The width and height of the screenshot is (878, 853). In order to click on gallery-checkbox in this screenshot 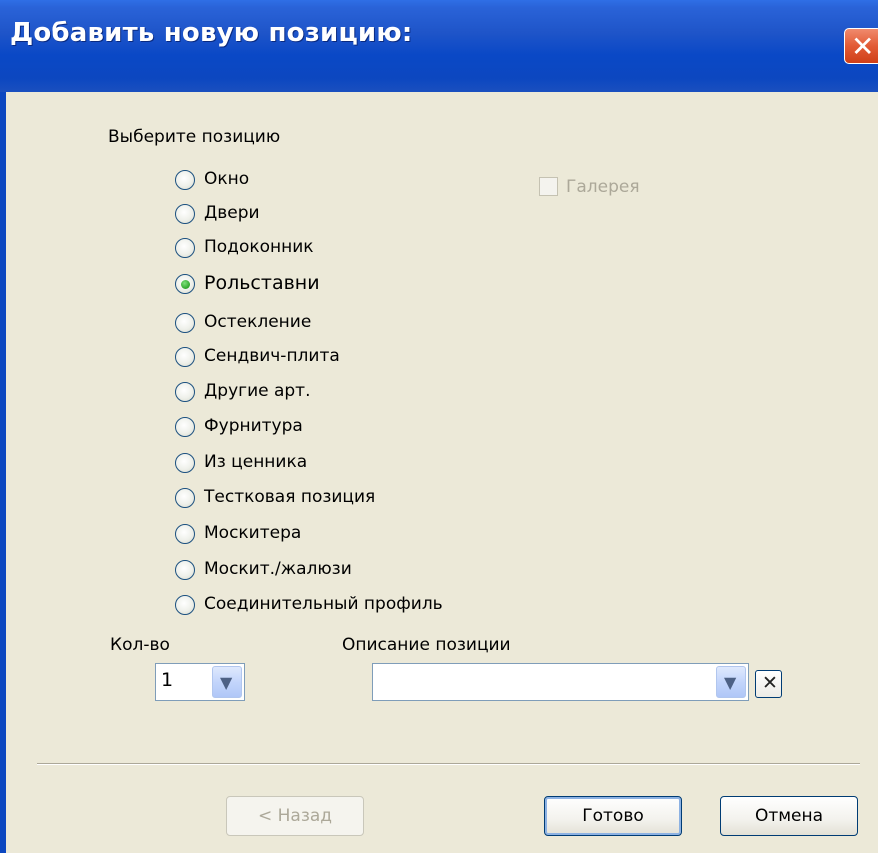, I will do `click(548, 186)`.